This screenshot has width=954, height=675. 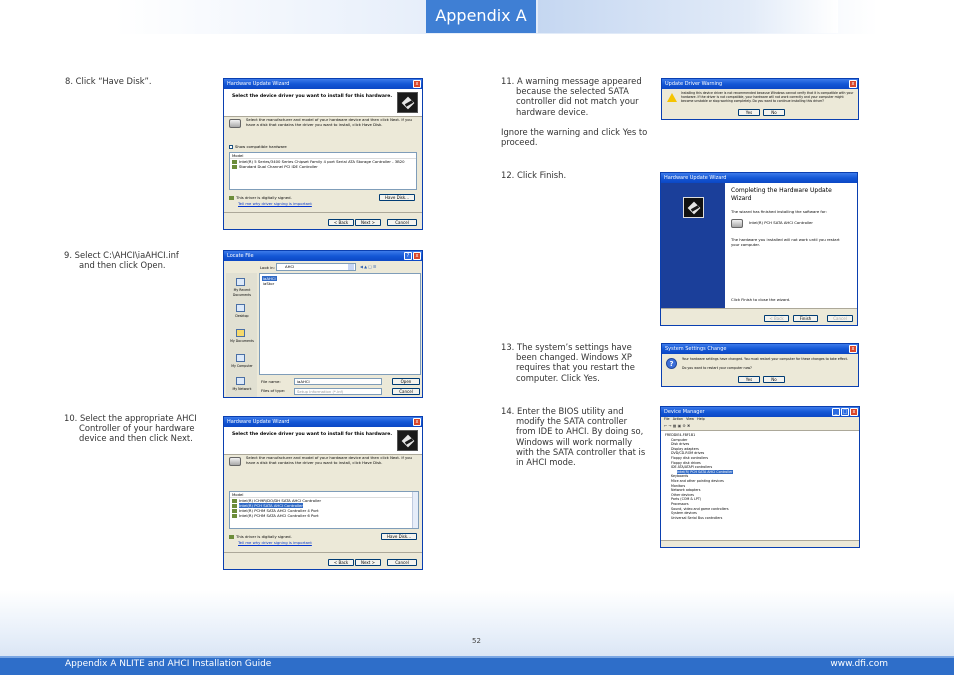 What do you see at coordinates (534, 175) in the screenshot?
I see `step-12: 12. Click Finish.` at bounding box center [534, 175].